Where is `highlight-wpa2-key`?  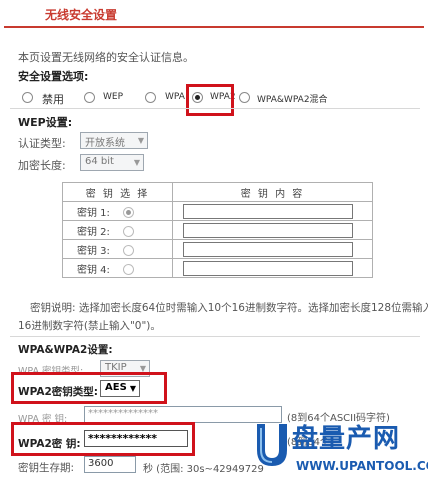 highlight-wpa2-key is located at coordinates (103, 439).